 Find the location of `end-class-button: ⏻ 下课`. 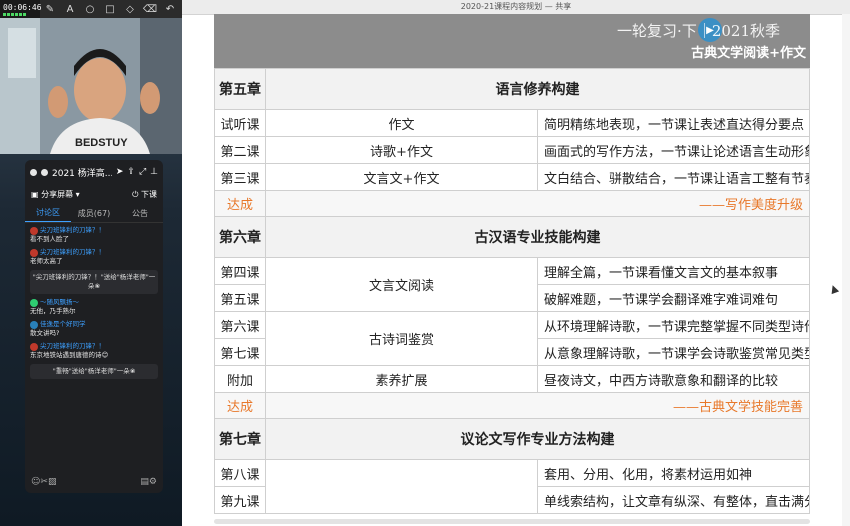

end-class-button: ⏻ 下课 is located at coordinates (144, 194).